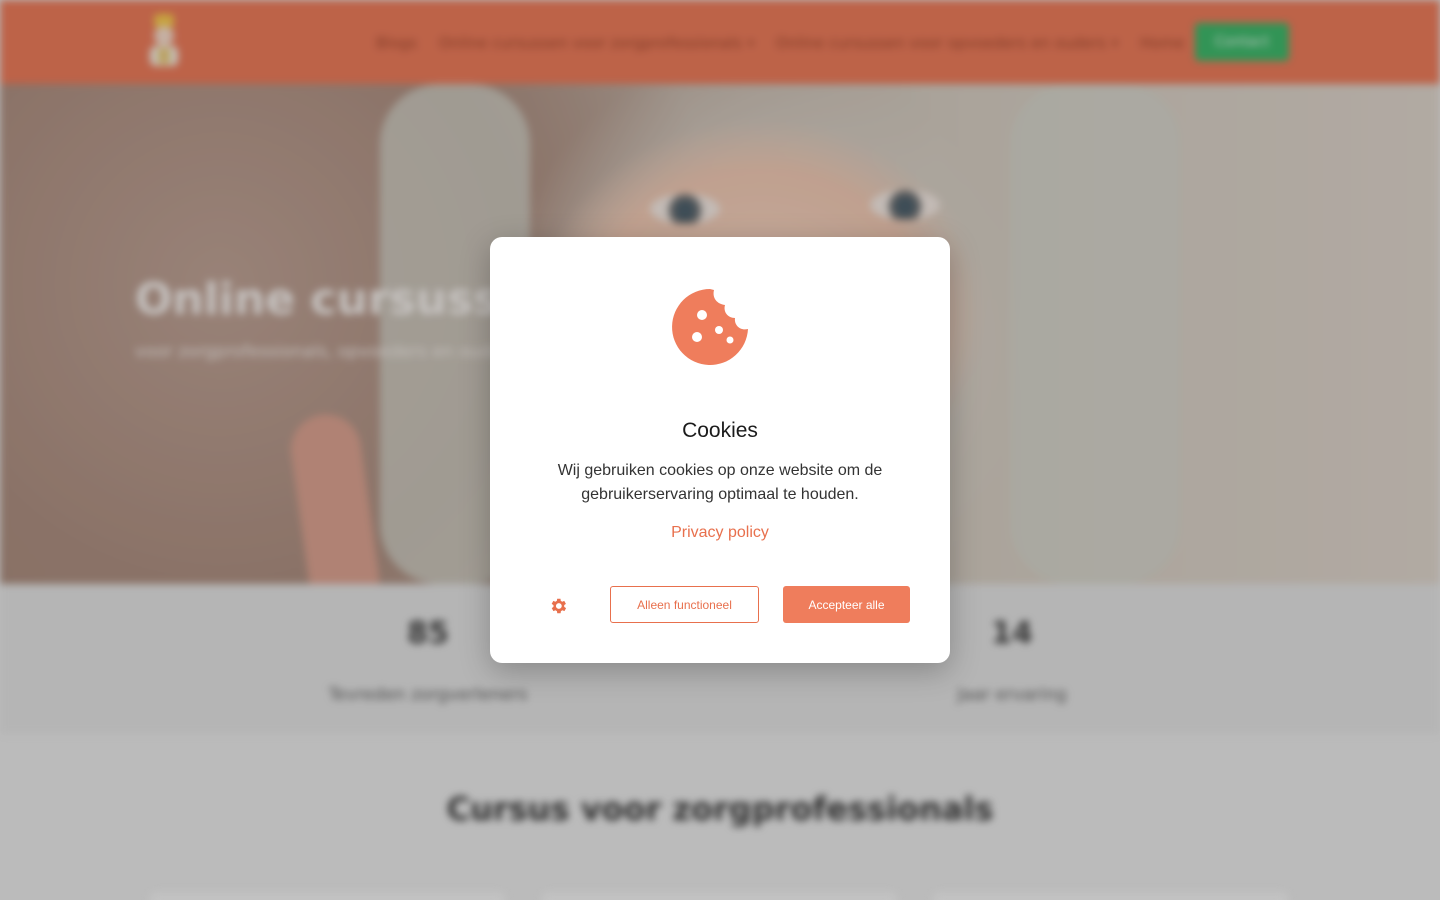  I want to click on cookie-icon, so click(710, 327).